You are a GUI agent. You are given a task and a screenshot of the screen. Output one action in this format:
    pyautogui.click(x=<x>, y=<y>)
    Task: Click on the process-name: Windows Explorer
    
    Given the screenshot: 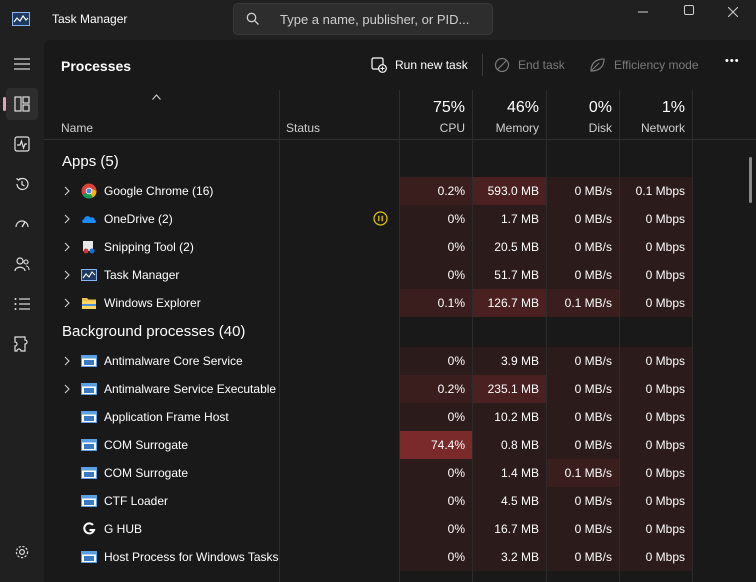 What is the action you would take?
    pyautogui.click(x=152, y=303)
    